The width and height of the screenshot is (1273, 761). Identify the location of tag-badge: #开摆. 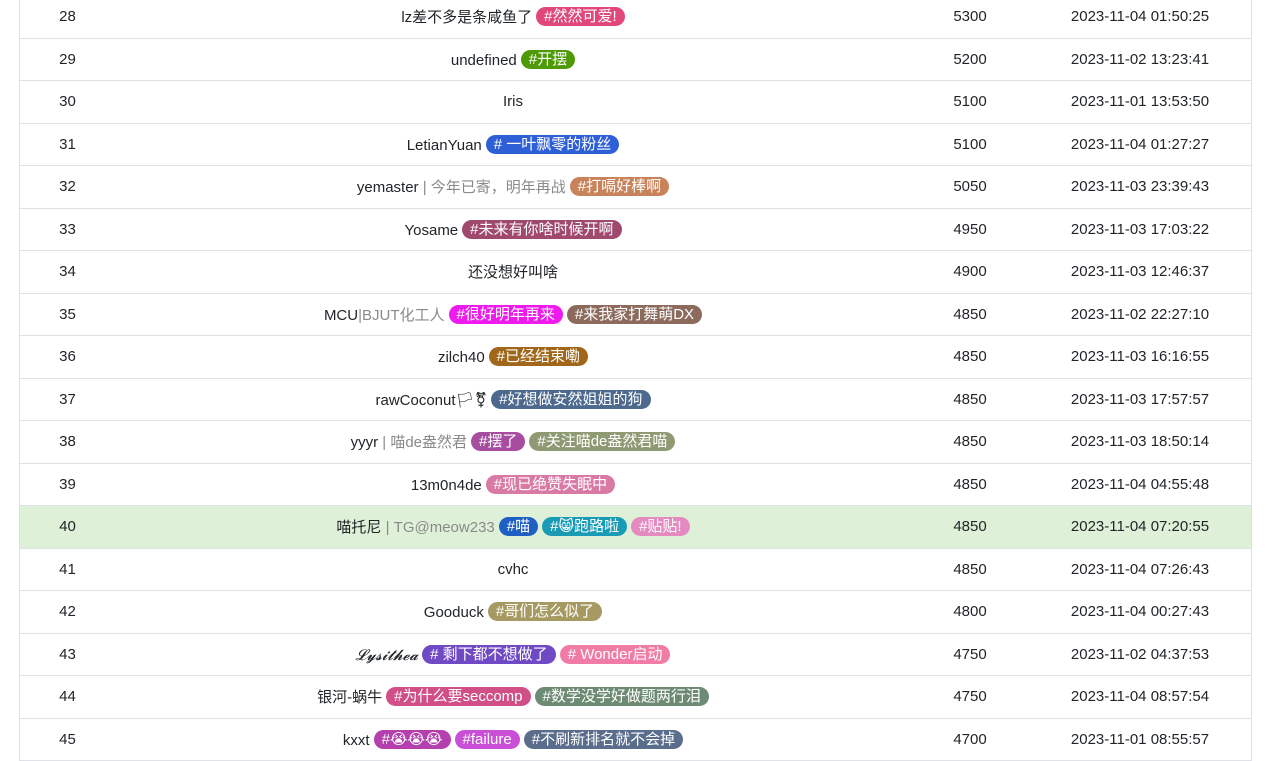
(548, 59).